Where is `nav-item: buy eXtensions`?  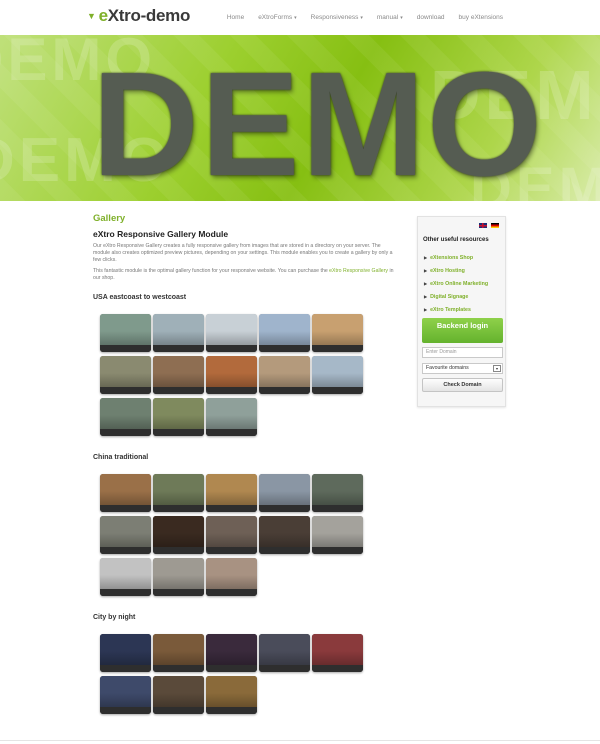 nav-item: buy eXtensions is located at coordinates (481, 17).